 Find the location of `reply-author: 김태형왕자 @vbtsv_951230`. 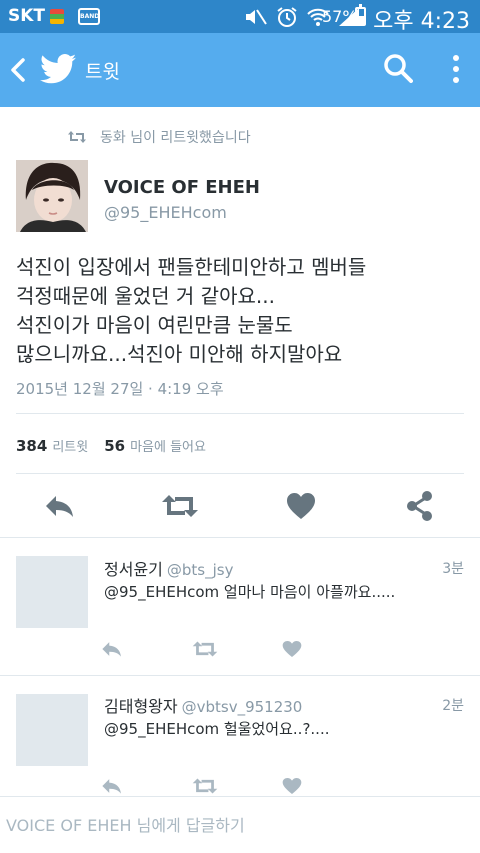

reply-author: 김태형왕자 @vbtsv_951230 is located at coordinates (203, 705).